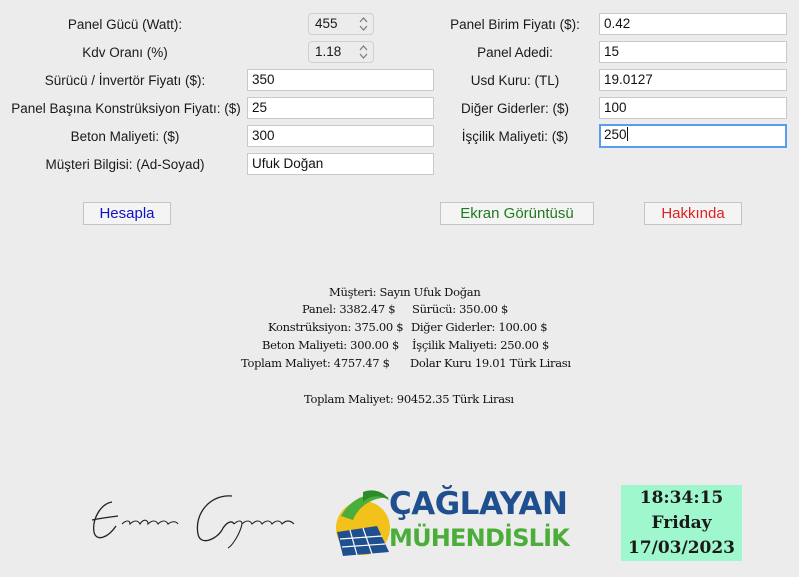  Describe the element at coordinates (127, 213) in the screenshot. I see `calculate-button: Hesapla` at that location.